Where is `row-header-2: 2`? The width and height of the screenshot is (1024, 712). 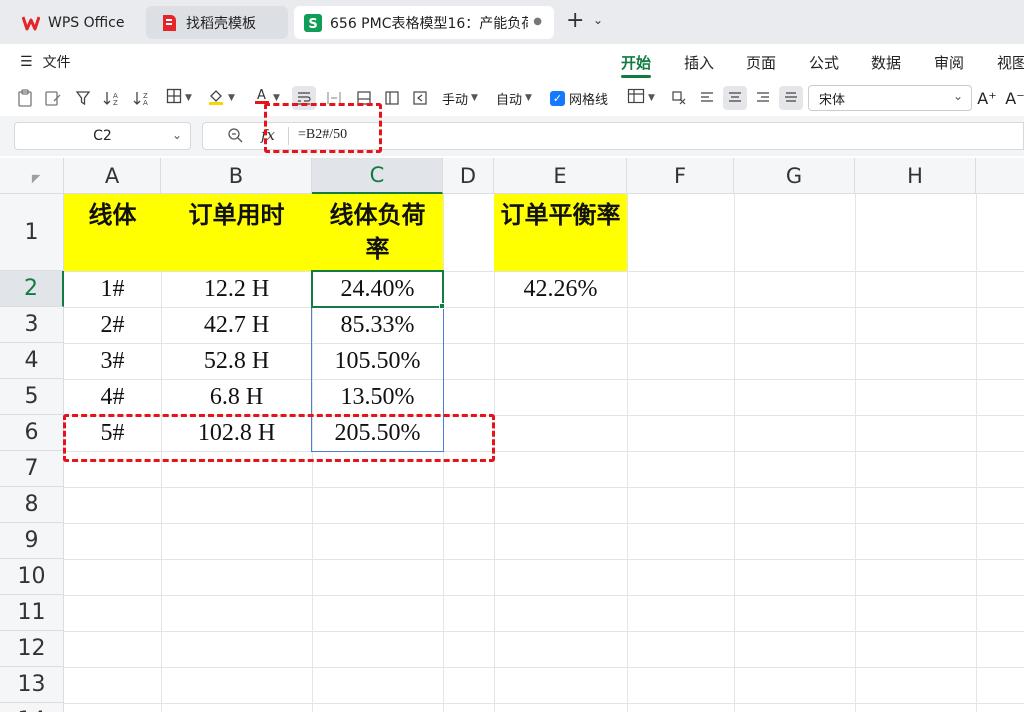
row-header-2: 2 is located at coordinates (32, 289).